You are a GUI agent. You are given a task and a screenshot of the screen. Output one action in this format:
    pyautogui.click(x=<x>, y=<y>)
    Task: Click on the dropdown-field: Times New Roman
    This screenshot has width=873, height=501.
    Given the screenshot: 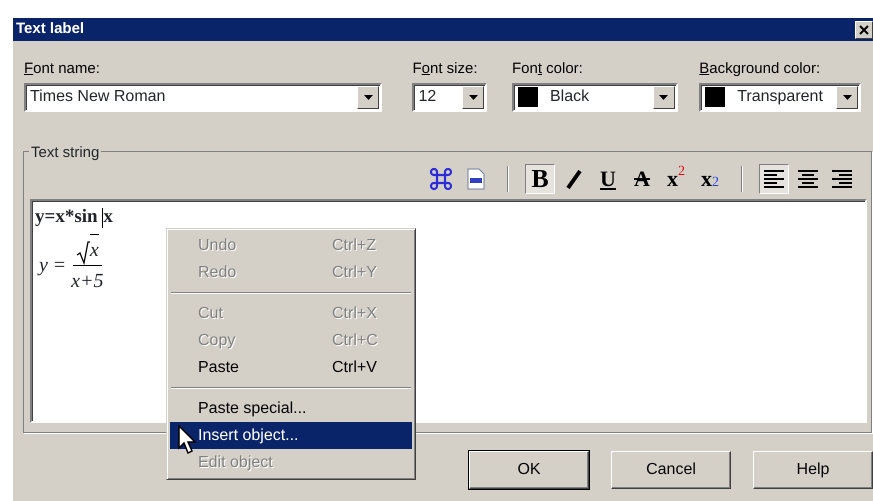 What is the action you would take?
    pyautogui.click(x=203, y=97)
    